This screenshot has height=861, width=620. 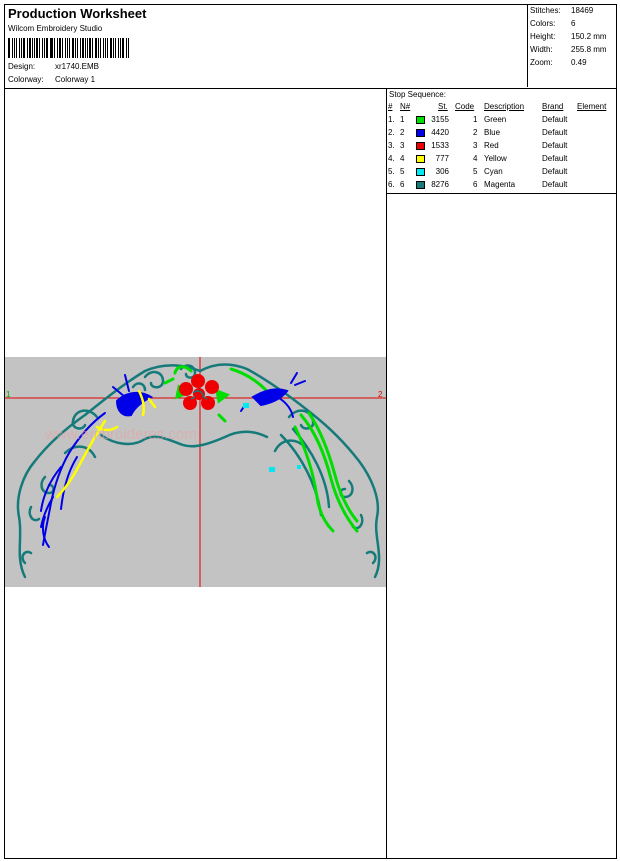 I want to click on row-stitches: 1533, so click(x=440, y=145).